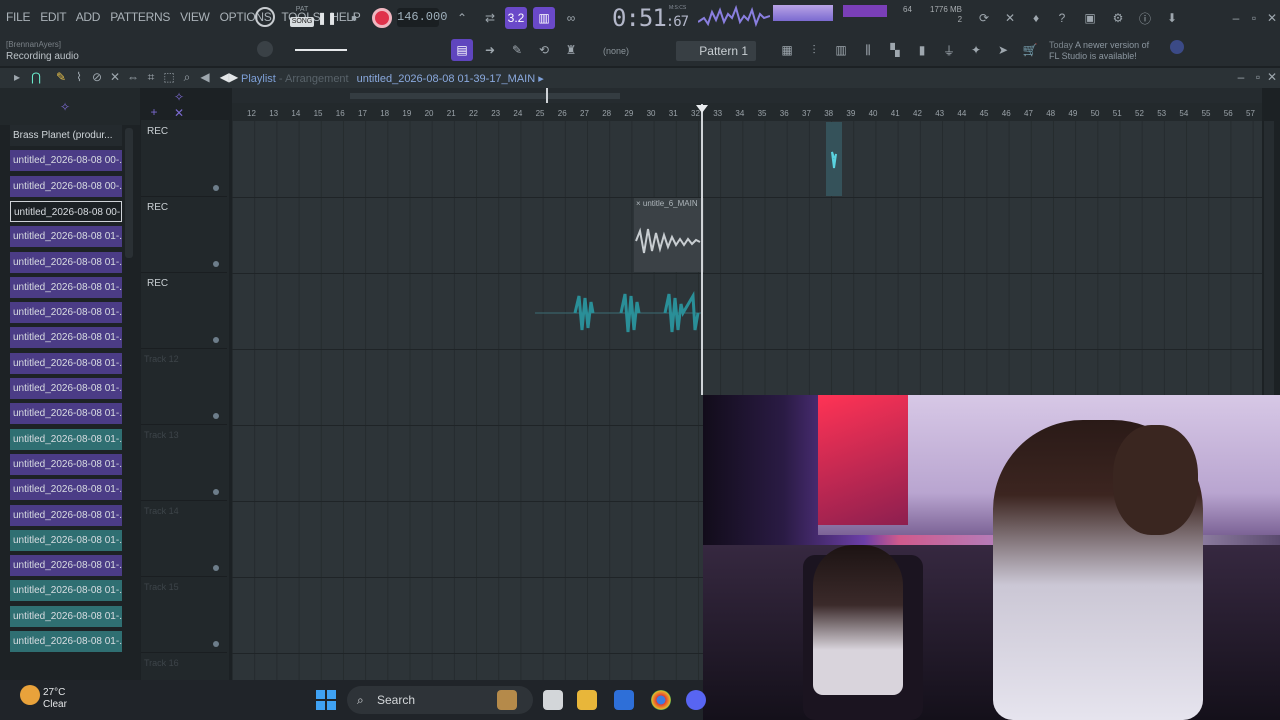  Describe the element at coordinates (1272, 77) in the screenshot. I see `playlist-close-icon: ✕` at that location.